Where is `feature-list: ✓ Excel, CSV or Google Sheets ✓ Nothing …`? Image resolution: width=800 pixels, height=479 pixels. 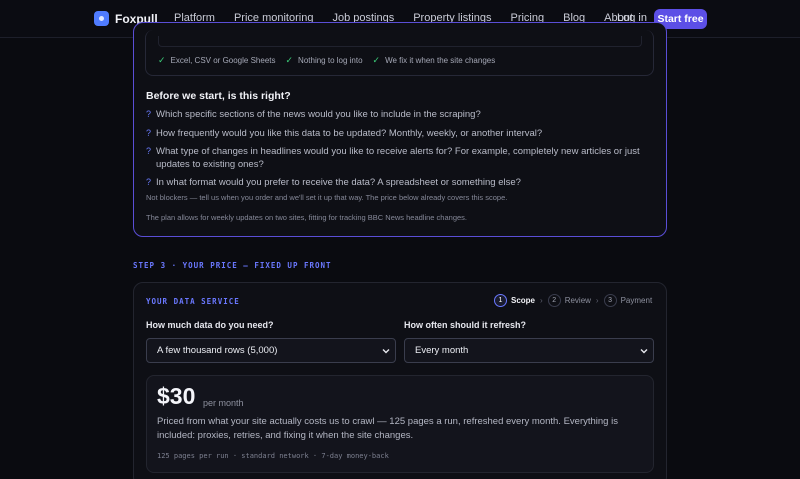 feature-list: ✓ Excel, CSV or Google Sheets ✓ Nothing … is located at coordinates (331, 60).